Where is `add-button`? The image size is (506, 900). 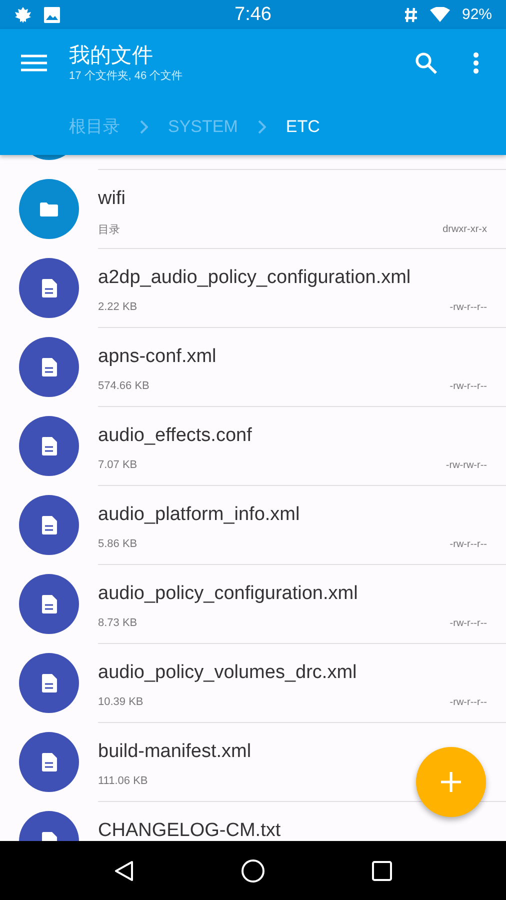 add-button is located at coordinates (451, 782).